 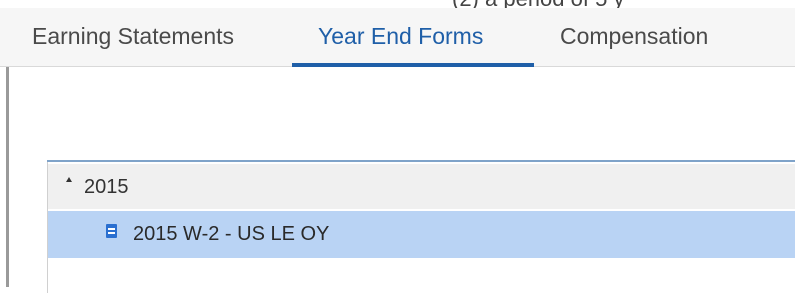 What do you see at coordinates (231, 234) in the screenshot?
I see `tree-item-label: 2015 W-2 - US LE OY` at bounding box center [231, 234].